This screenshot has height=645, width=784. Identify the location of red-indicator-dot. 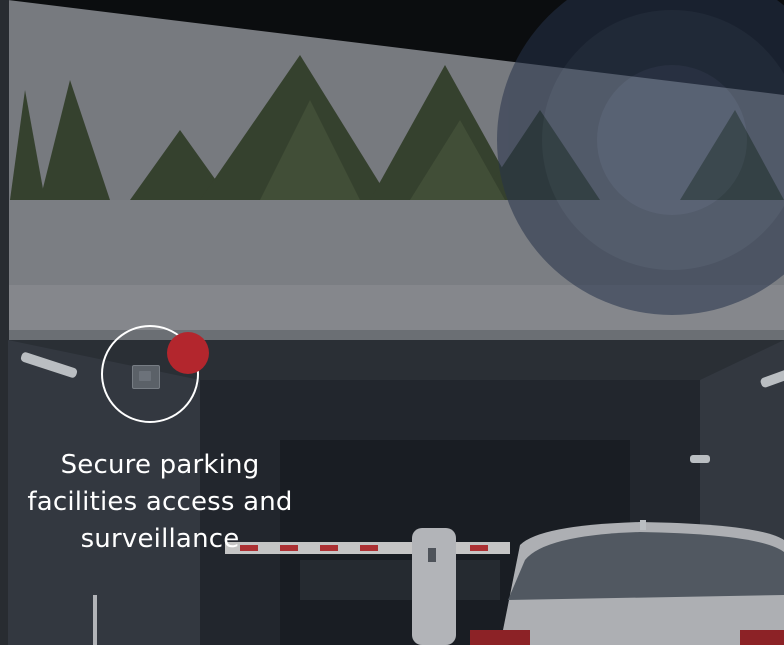
(188, 353).